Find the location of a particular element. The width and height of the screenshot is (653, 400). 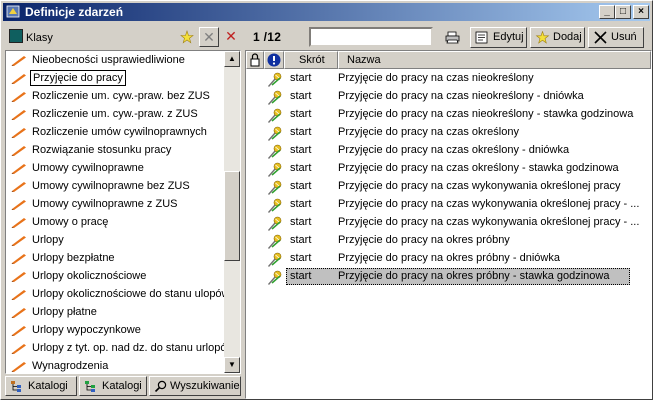

title-bar: Definicje zdarzeń _ □ × is located at coordinates (326, 12).